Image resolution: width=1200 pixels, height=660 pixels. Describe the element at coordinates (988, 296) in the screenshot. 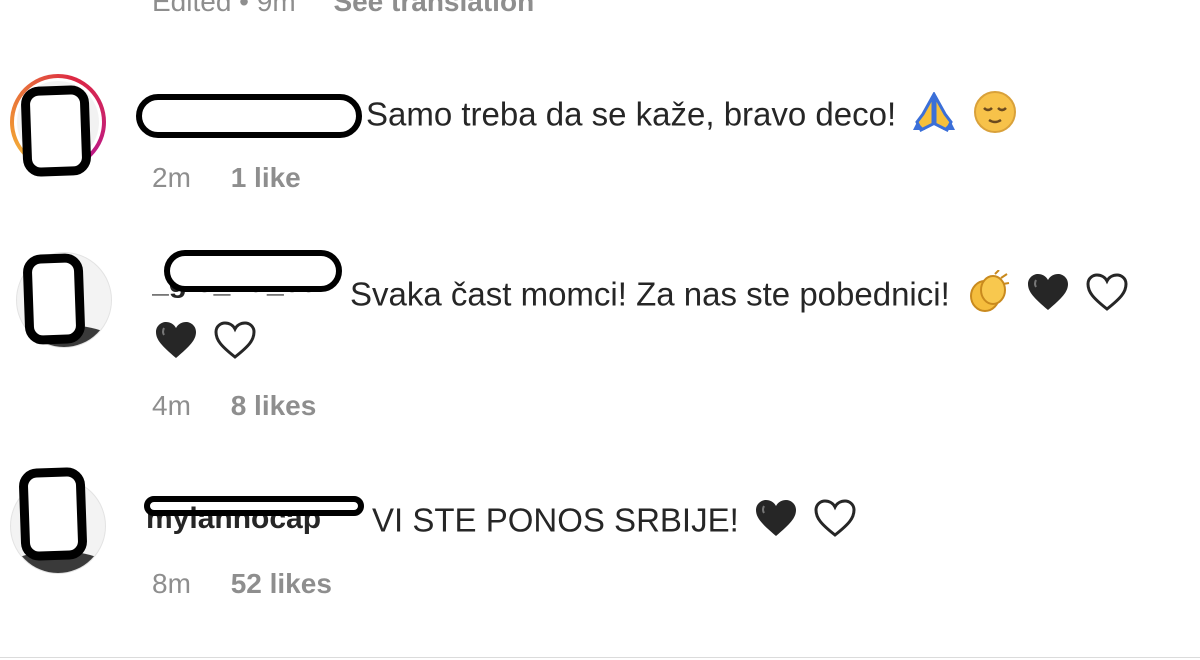

I see `clapping-hands-icon` at that location.